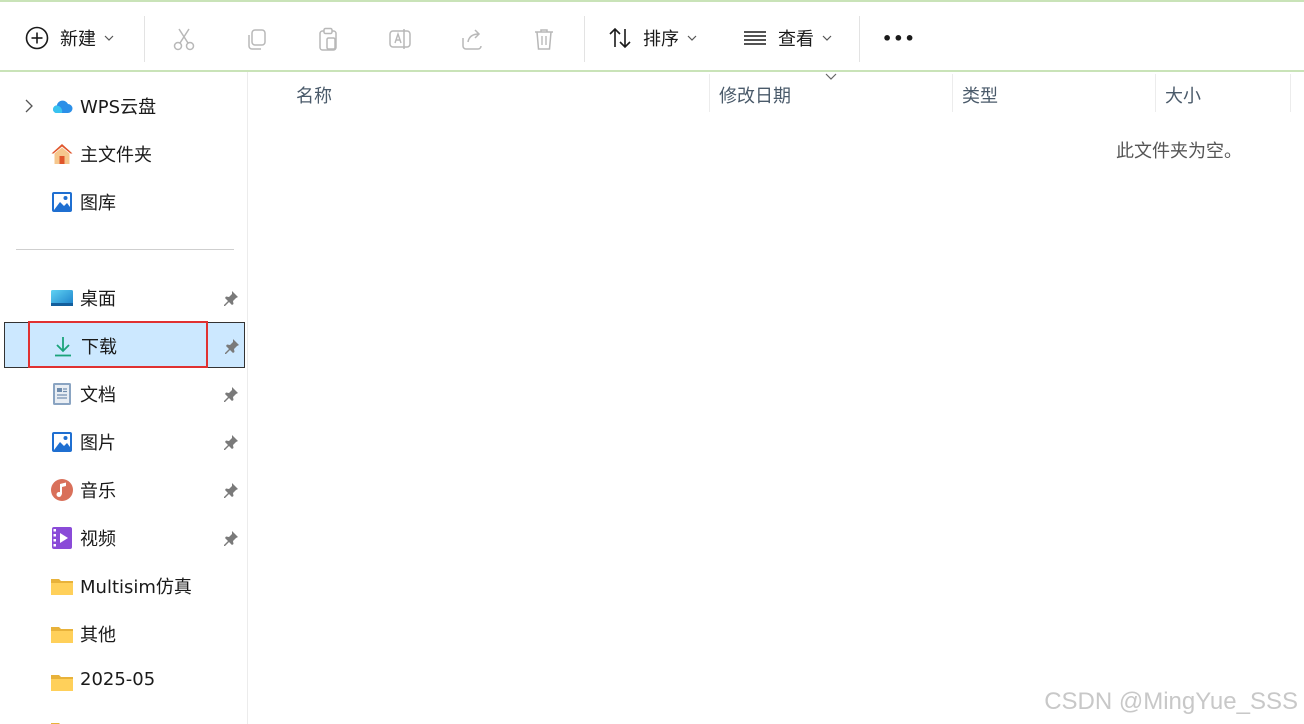  What do you see at coordinates (831, 76) in the screenshot?
I see `sort-indicator-icon` at bounding box center [831, 76].